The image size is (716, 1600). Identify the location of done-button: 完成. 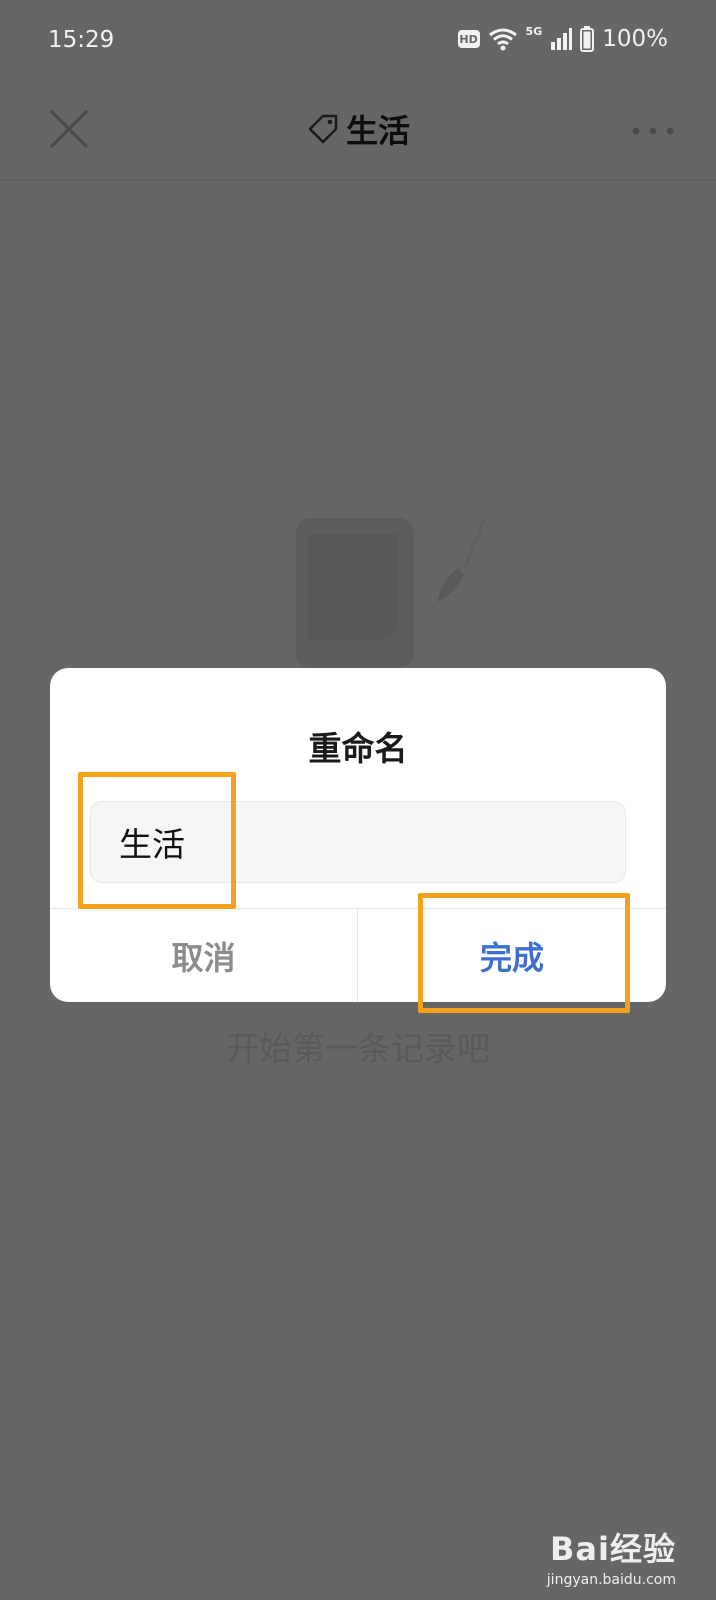
(512, 955).